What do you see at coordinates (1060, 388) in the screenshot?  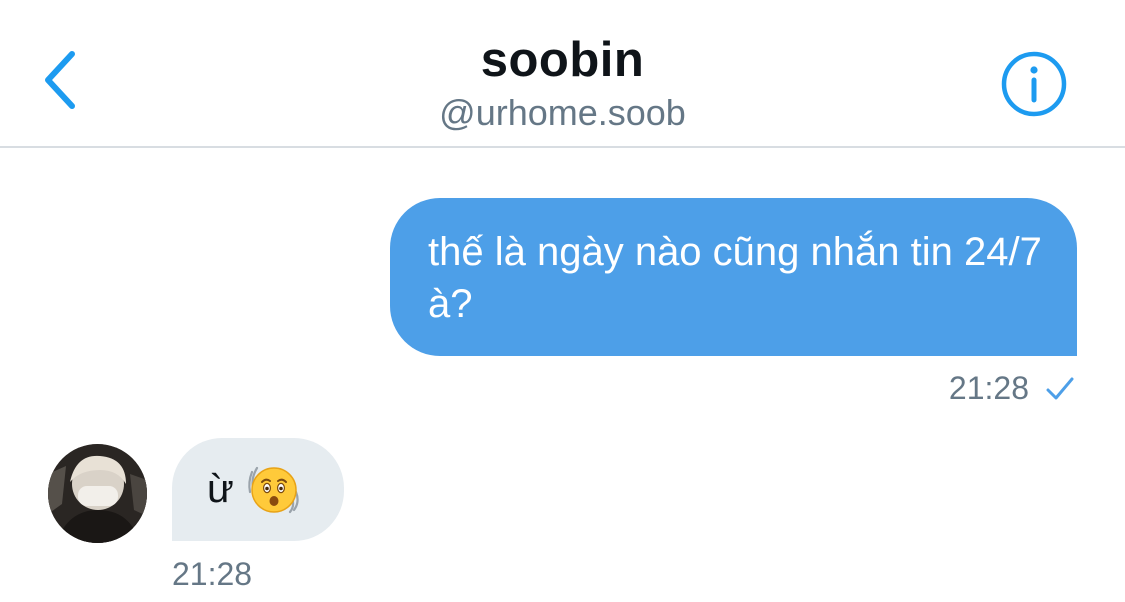 I see `checkmark-icon` at bounding box center [1060, 388].